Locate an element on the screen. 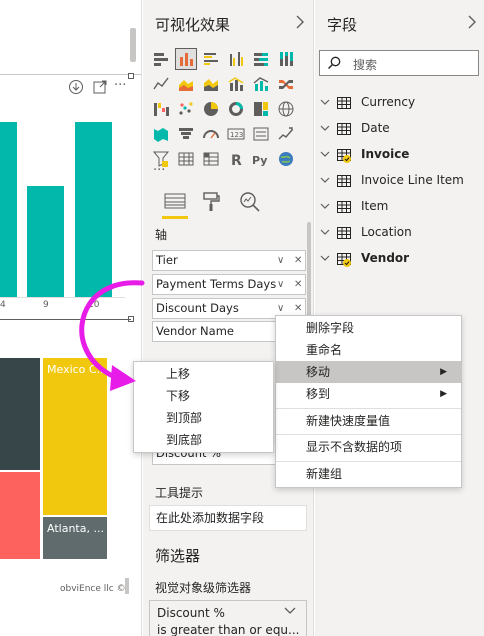 Image resolution: width=484 pixels, height=636 pixels. focus-mode-icon is located at coordinates (100, 87).